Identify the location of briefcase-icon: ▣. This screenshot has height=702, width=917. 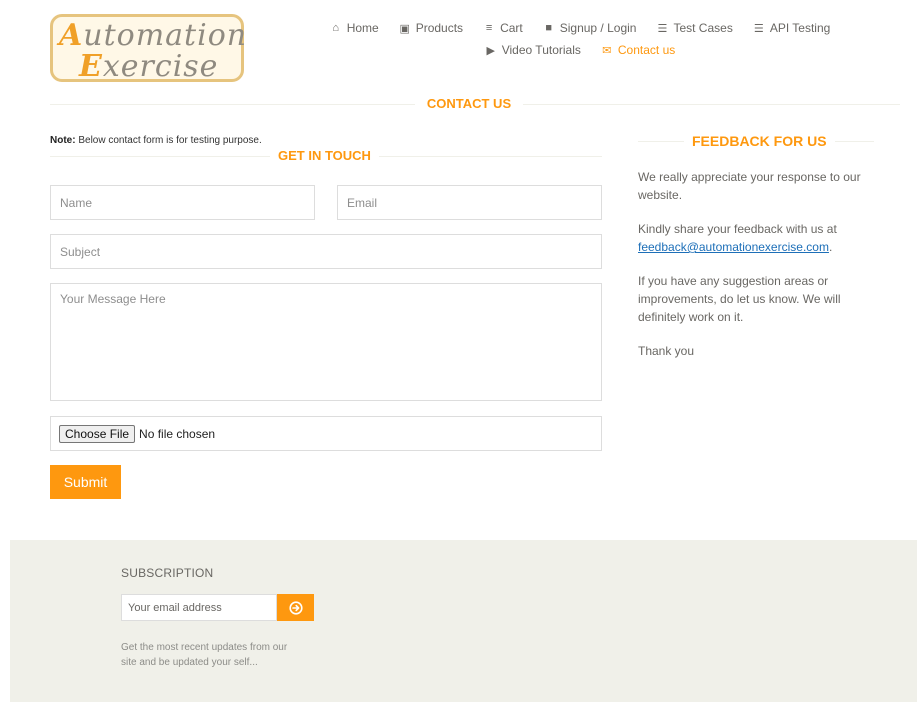
(404, 28).